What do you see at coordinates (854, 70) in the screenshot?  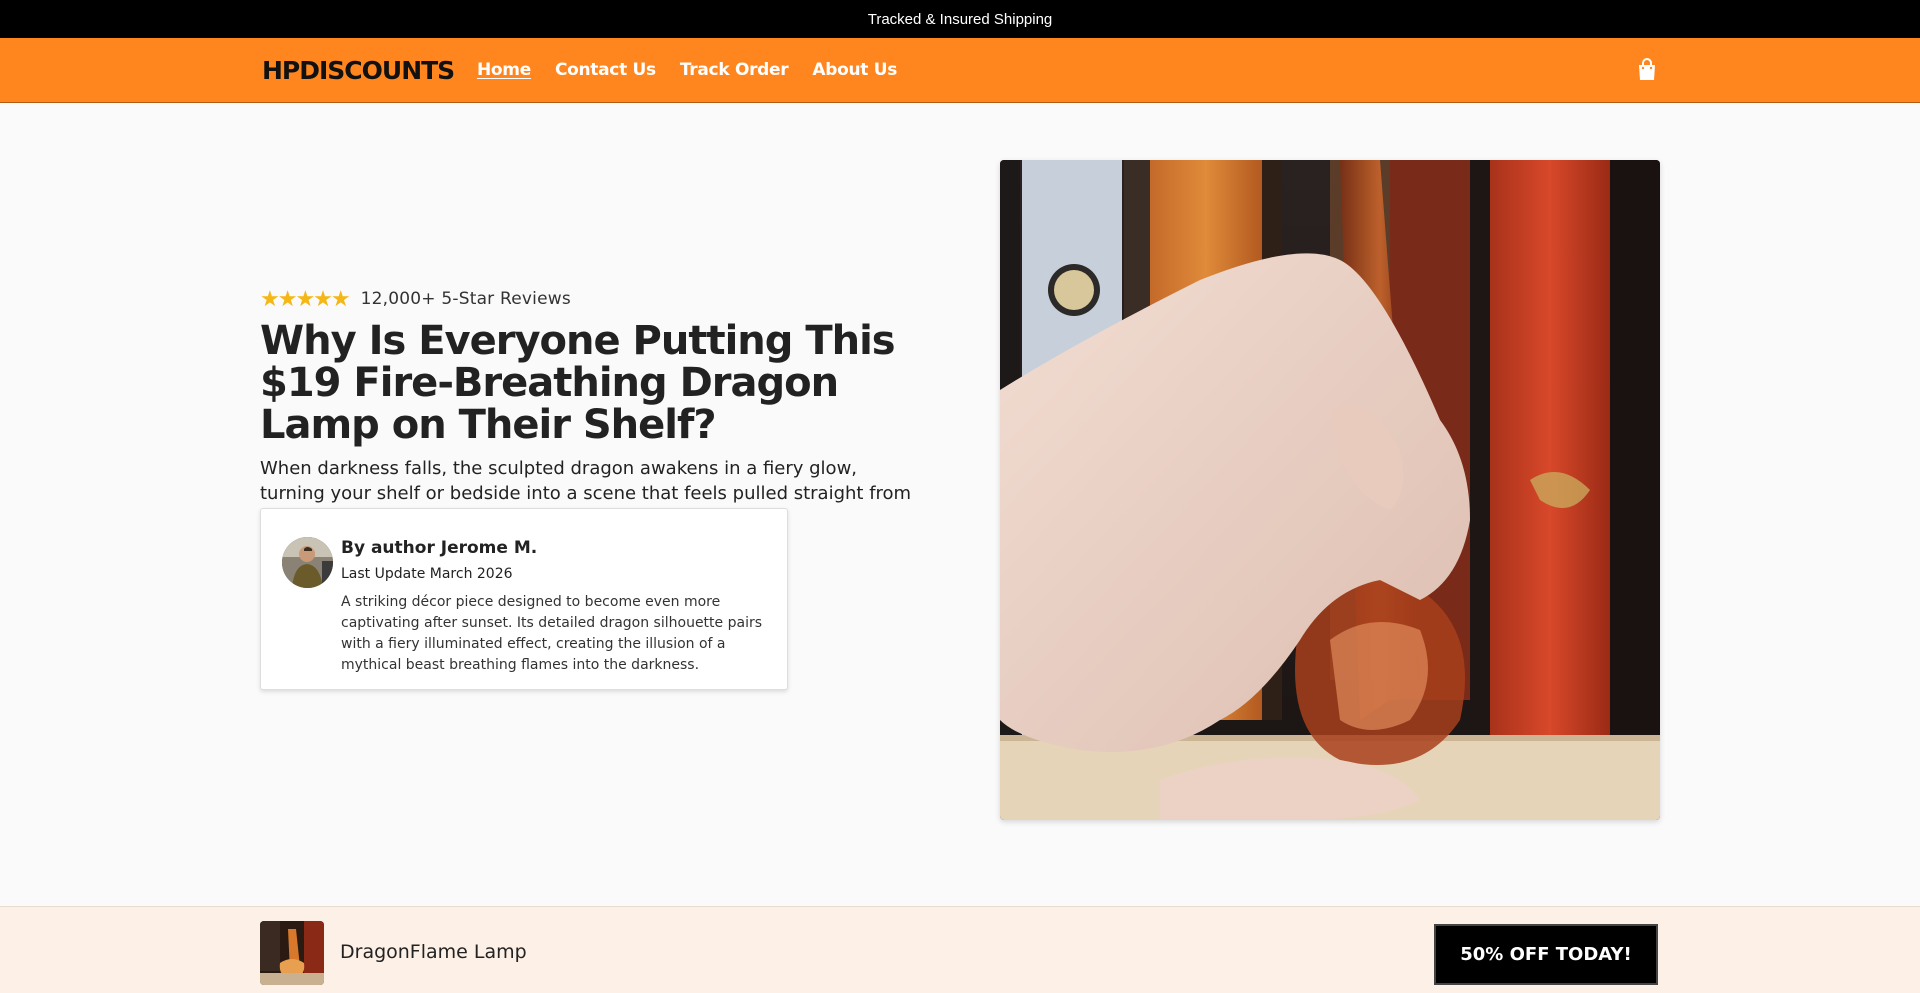 I see `nav-about-us: About Us` at bounding box center [854, 70].